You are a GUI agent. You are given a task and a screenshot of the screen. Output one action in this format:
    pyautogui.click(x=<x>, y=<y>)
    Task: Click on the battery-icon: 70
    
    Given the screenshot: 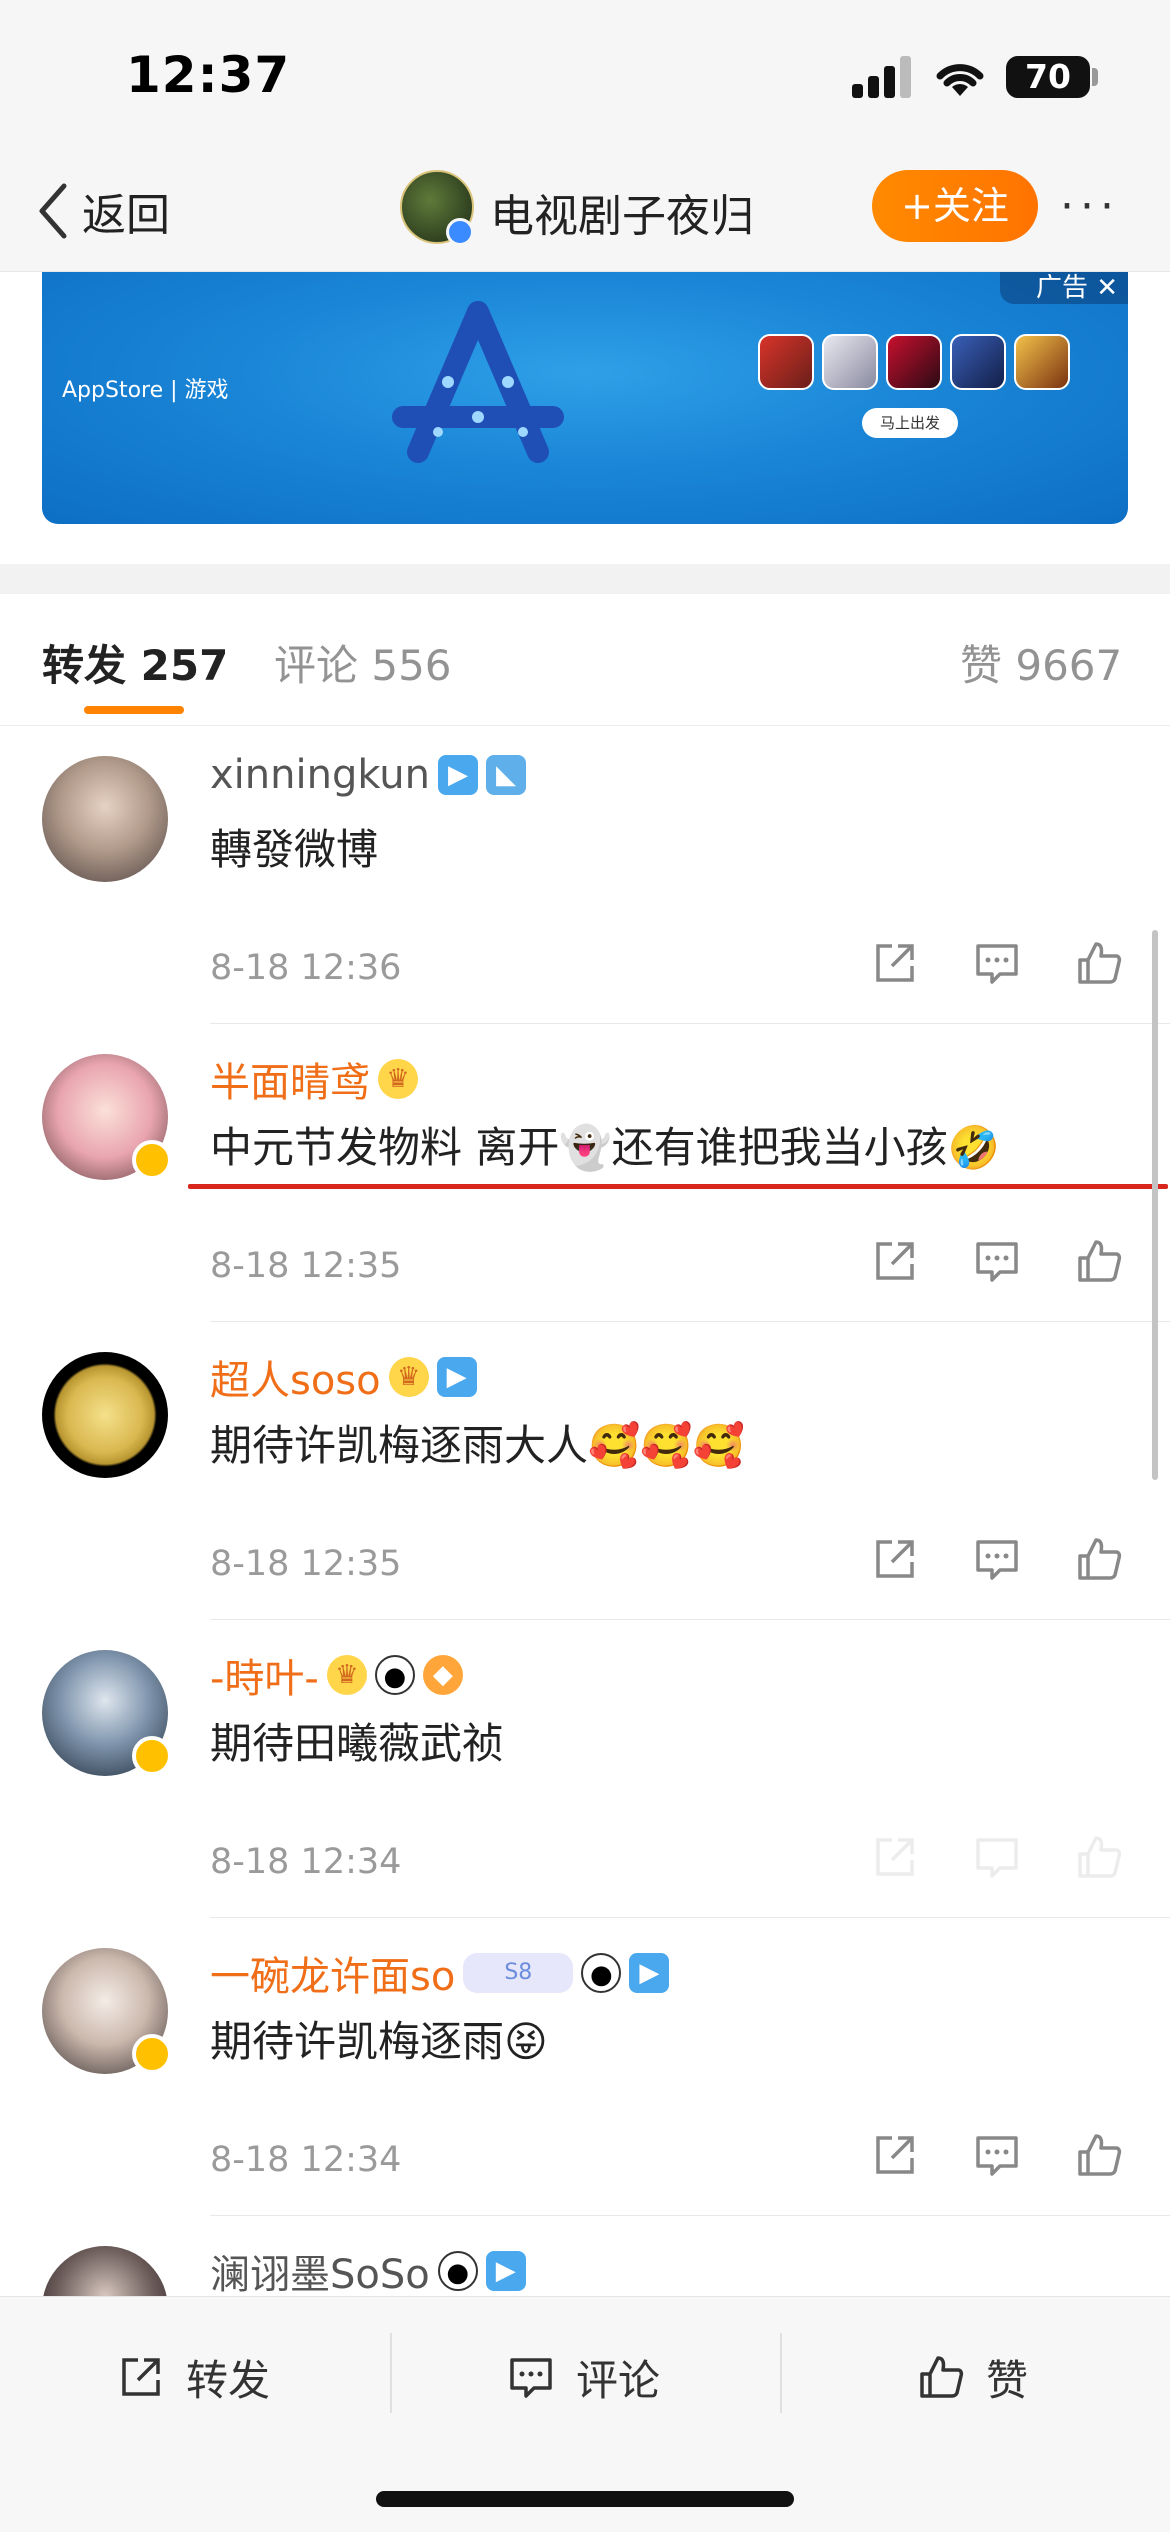 What is the action you would take?
    pyautogui.click(x=1048, y=77)
    